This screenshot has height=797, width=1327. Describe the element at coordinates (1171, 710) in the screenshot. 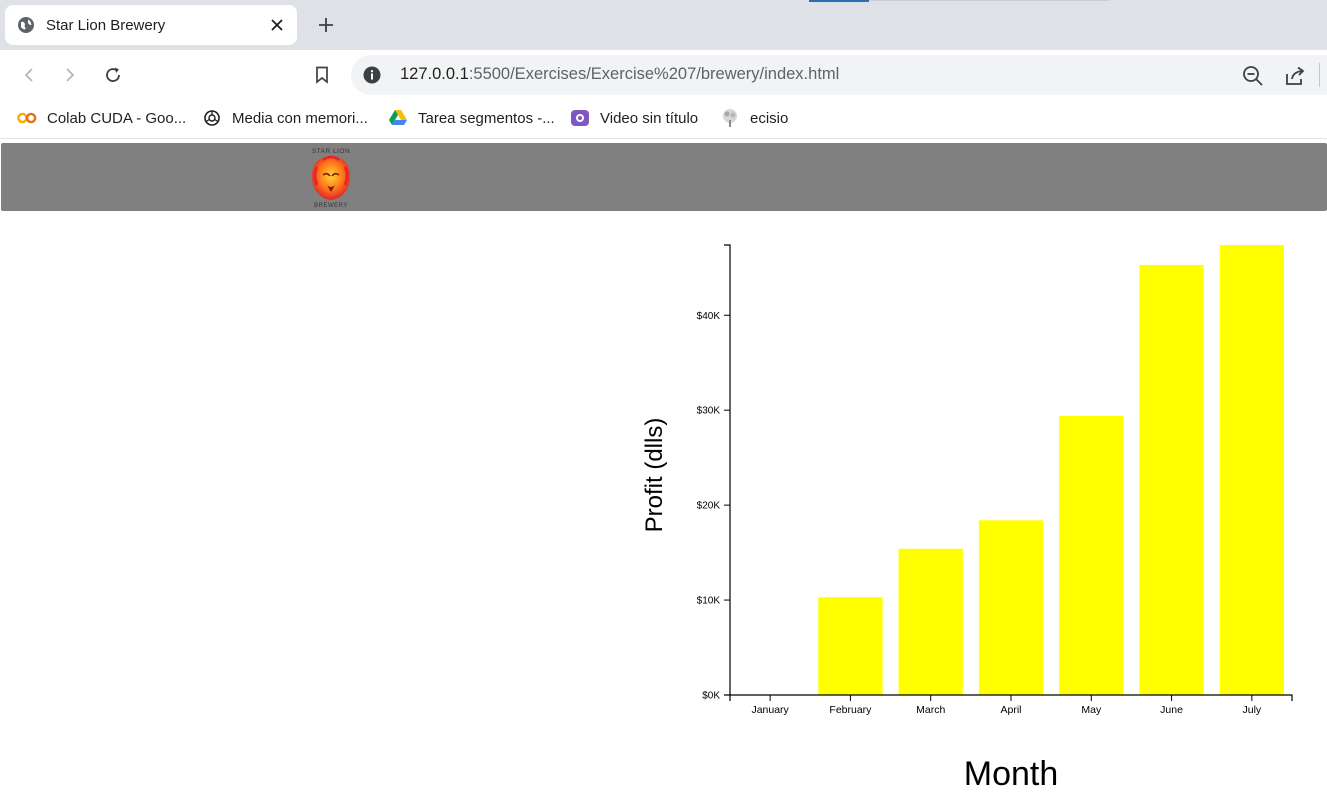

I see `x-tick-label: June` at that location.